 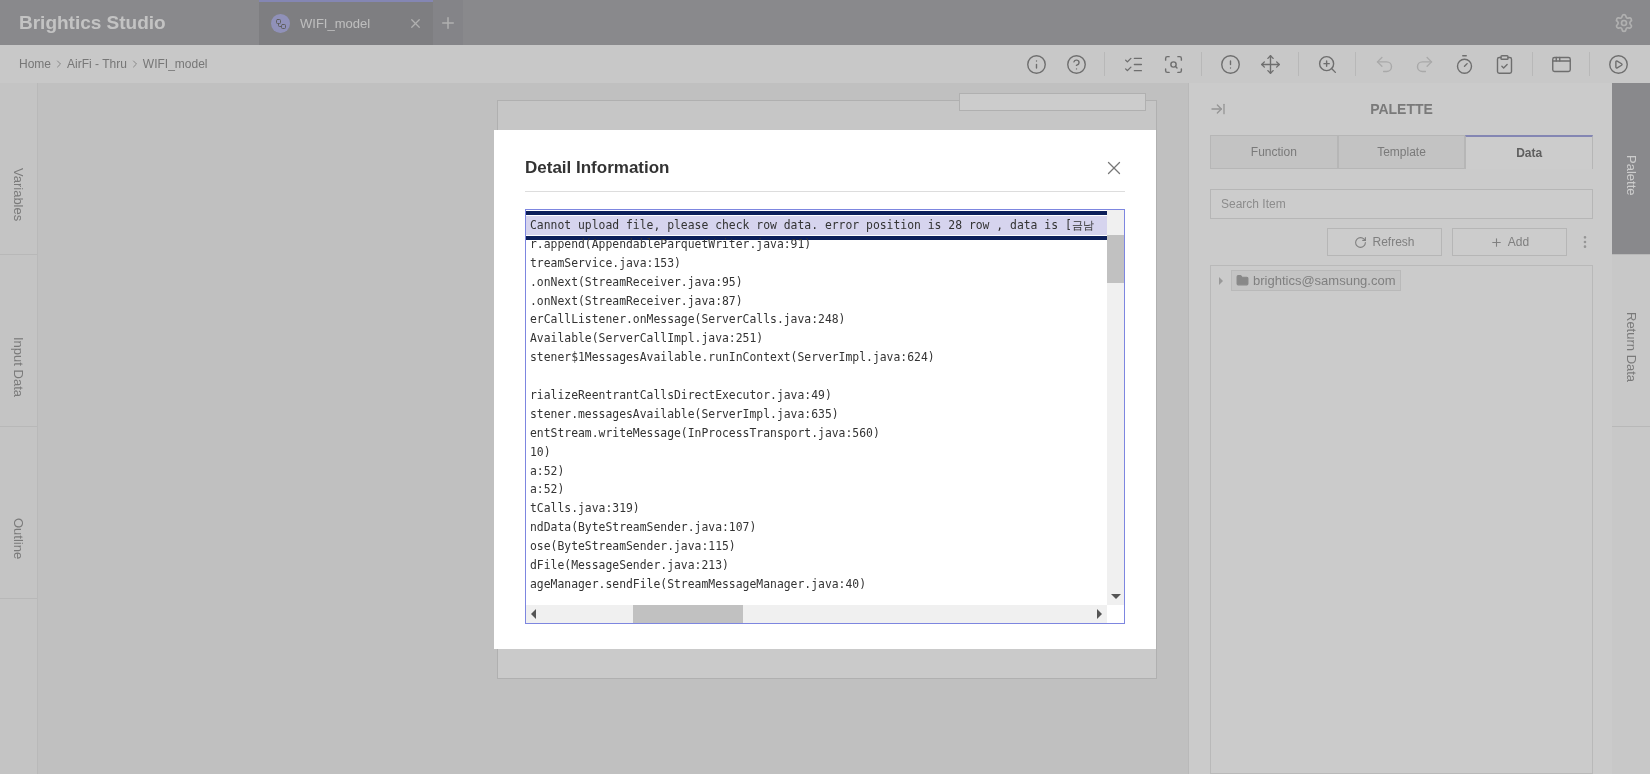 I want to click on dialog-title: Detail Information, so click(x=597, y=168).